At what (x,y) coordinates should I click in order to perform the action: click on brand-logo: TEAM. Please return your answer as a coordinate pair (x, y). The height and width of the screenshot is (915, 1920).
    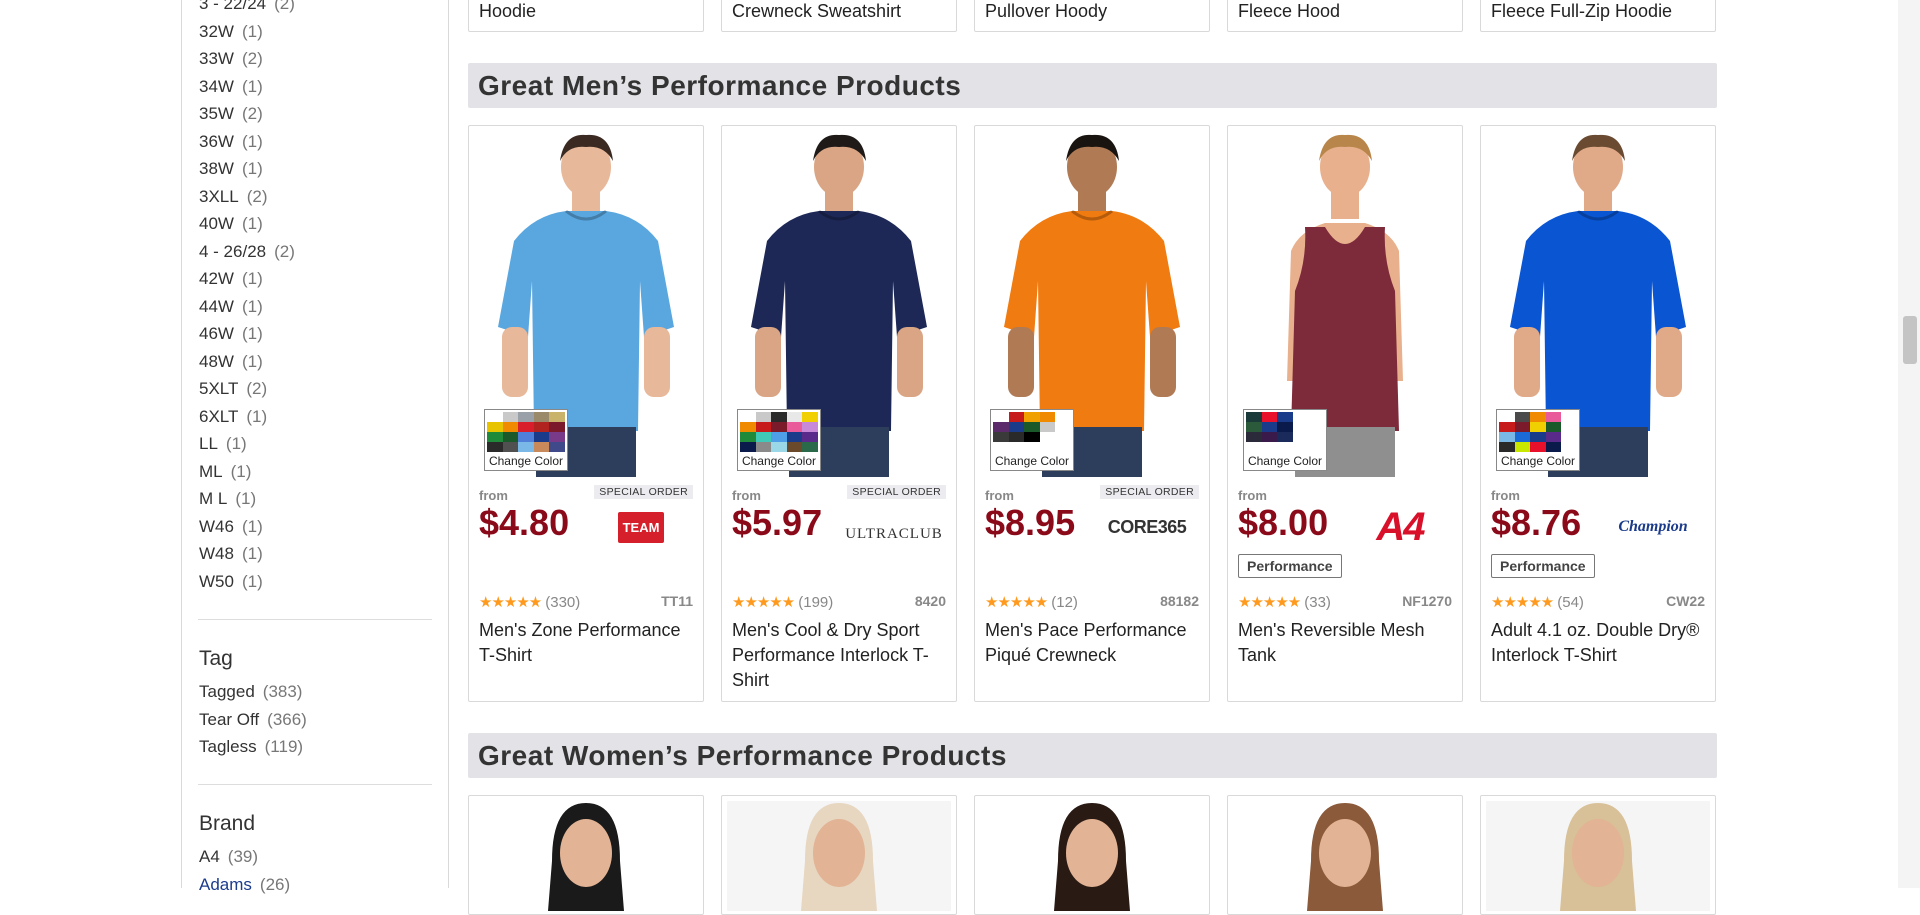
    Looking at the image, I should click on (641, 527).